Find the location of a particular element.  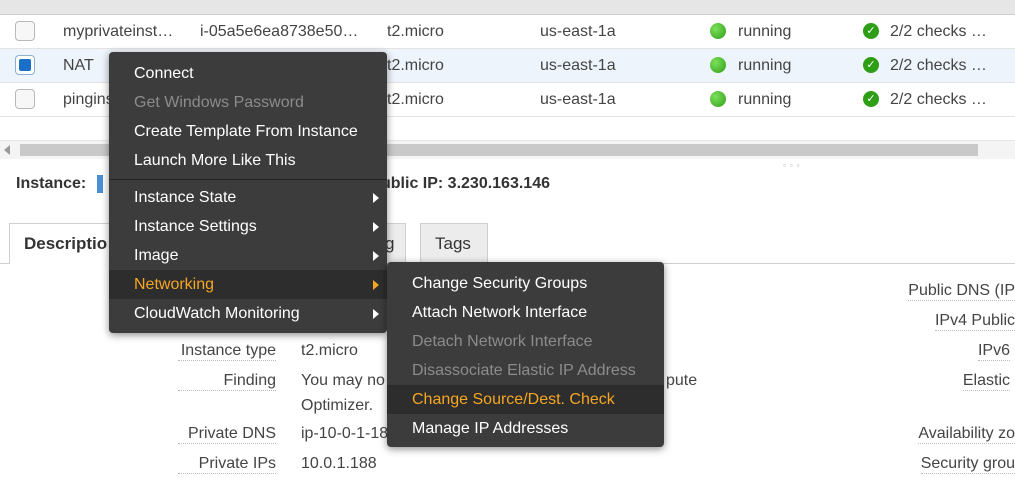

detail-value-private-ips: 10.0.1.188 is located at coordinates (339, 463).